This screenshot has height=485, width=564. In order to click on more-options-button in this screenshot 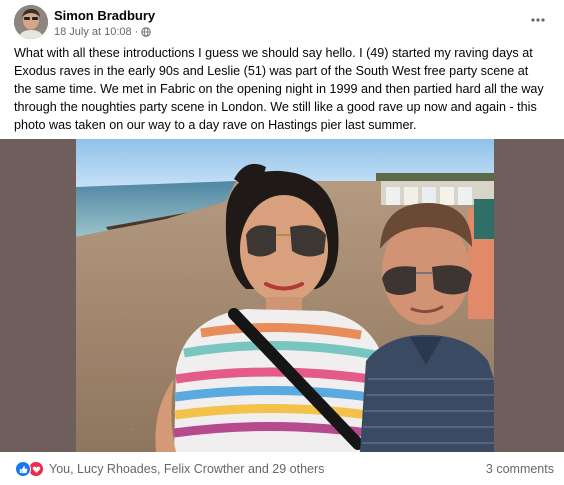, I will do `click(538, 20)`.